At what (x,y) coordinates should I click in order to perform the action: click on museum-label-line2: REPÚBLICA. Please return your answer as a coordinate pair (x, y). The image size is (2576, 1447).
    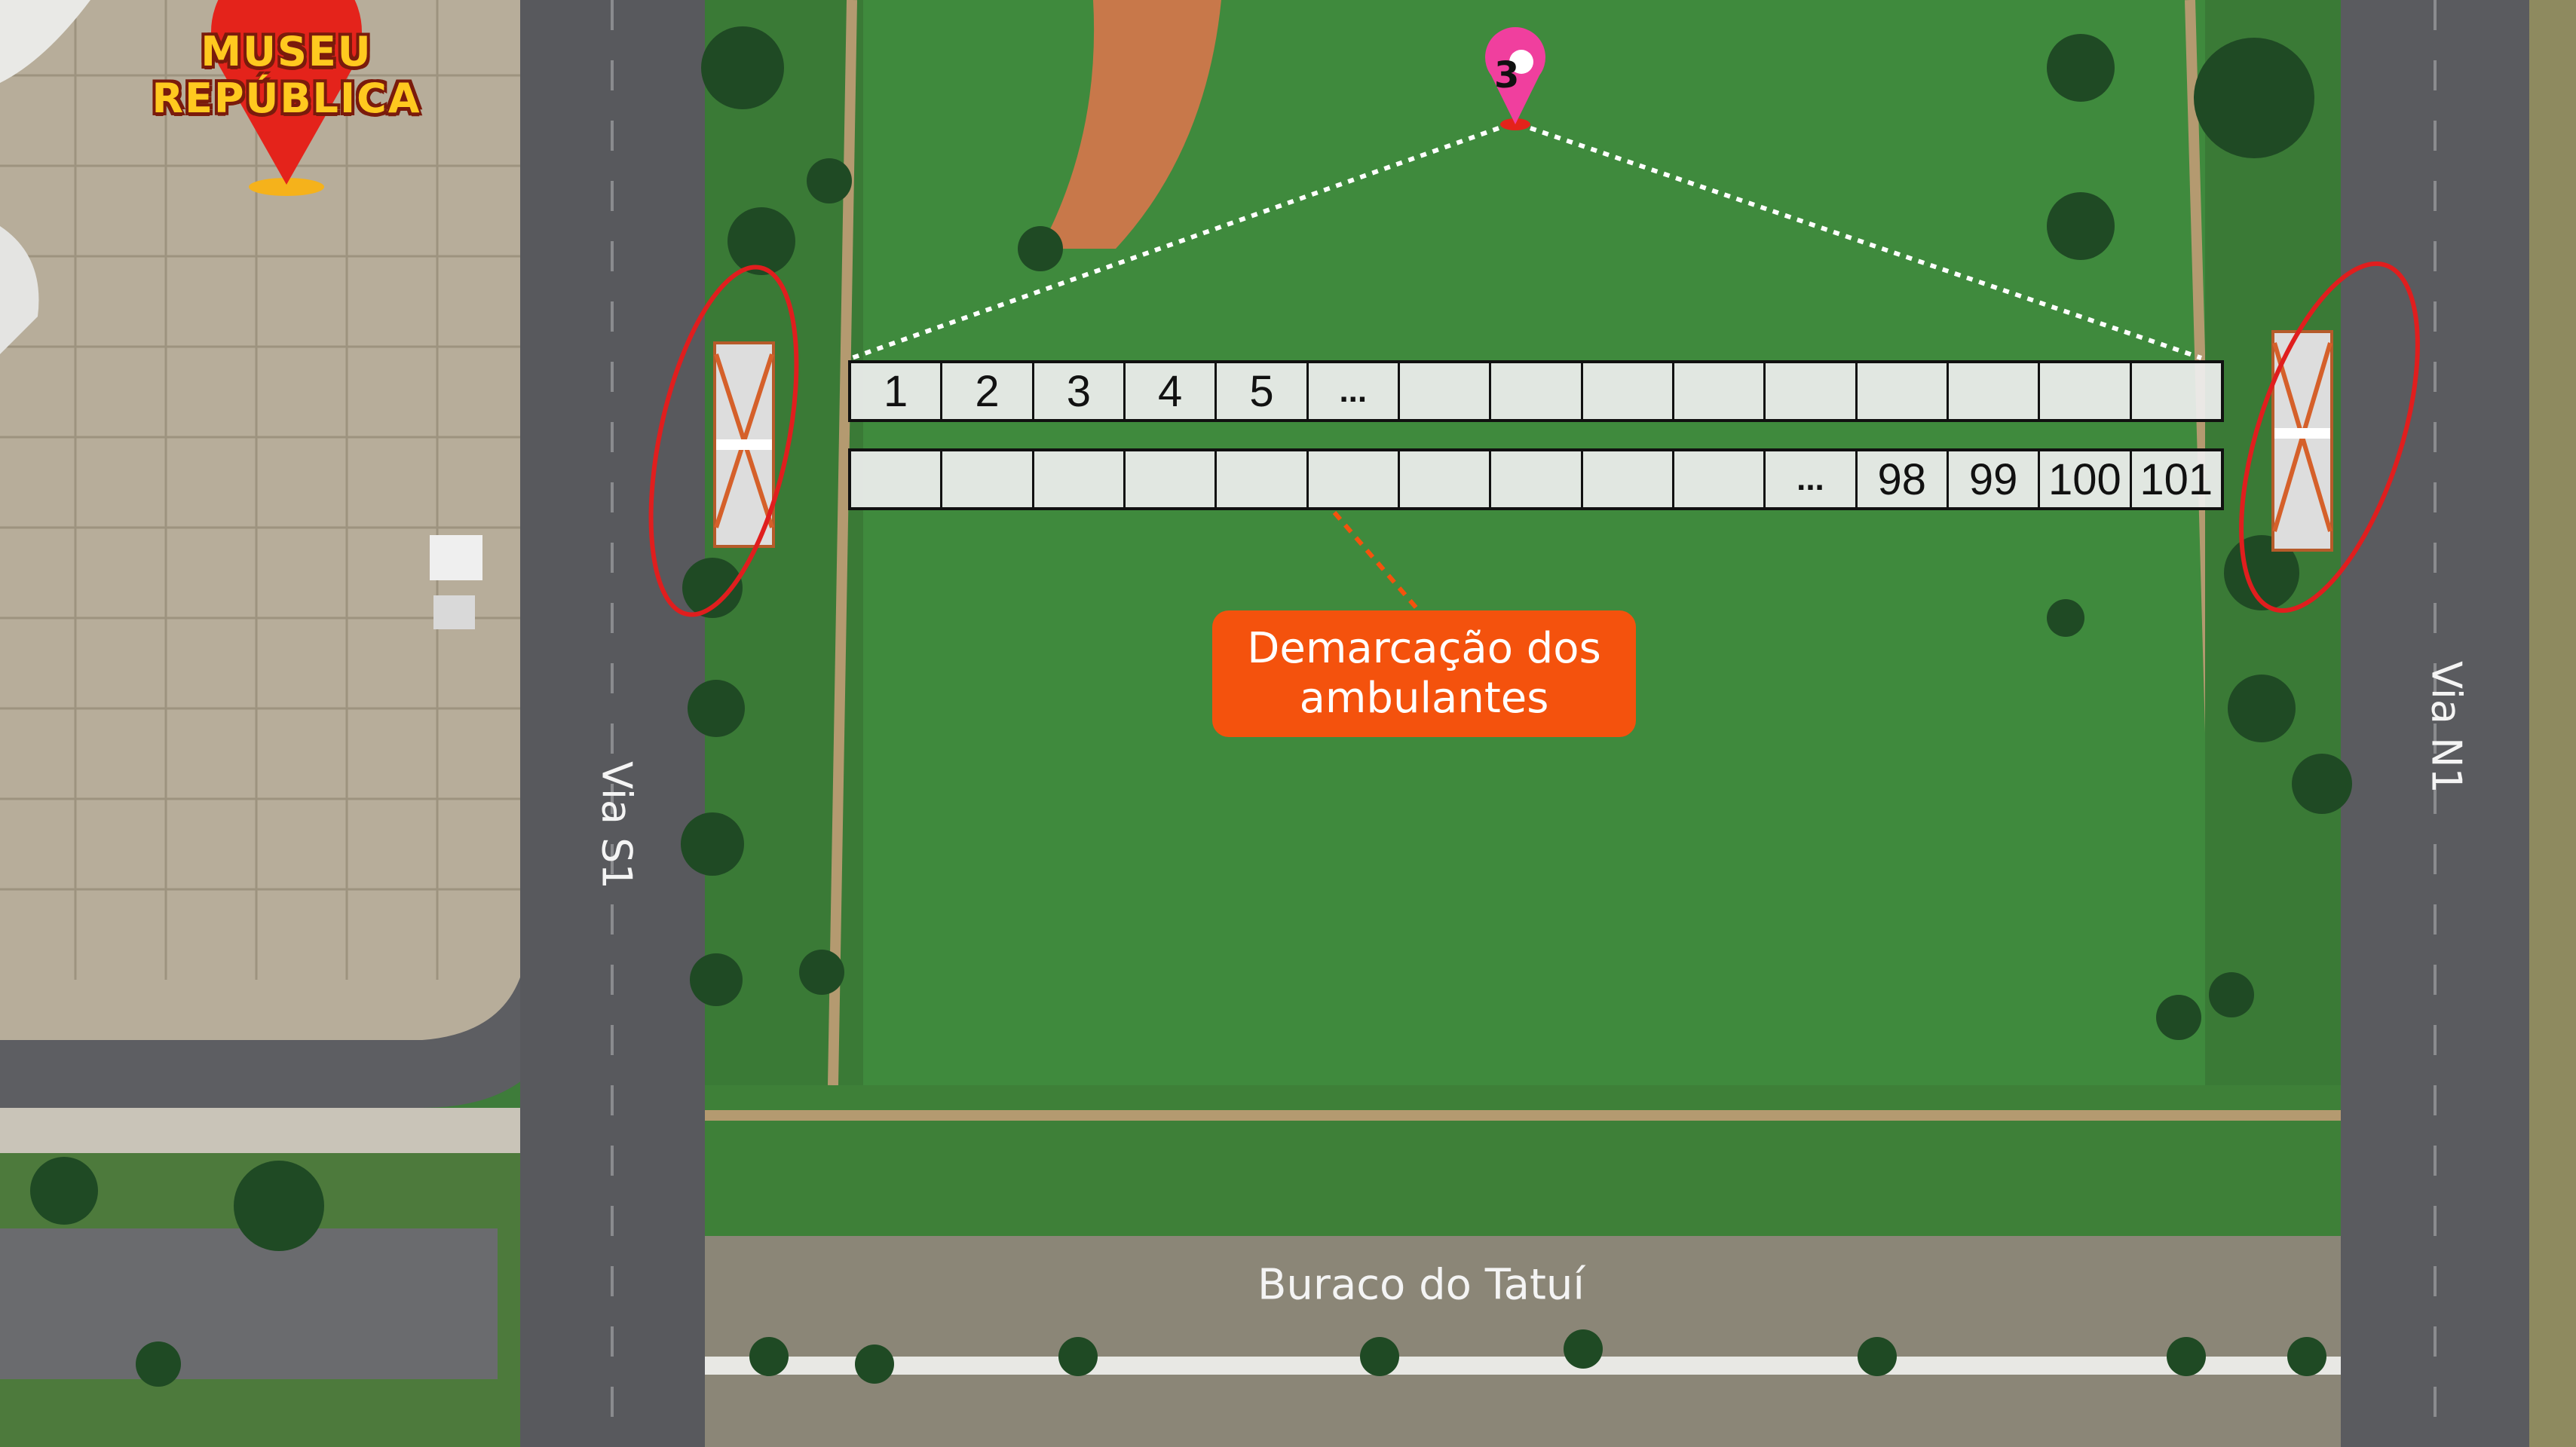
    Looking at the image, I should click on (286, 98).